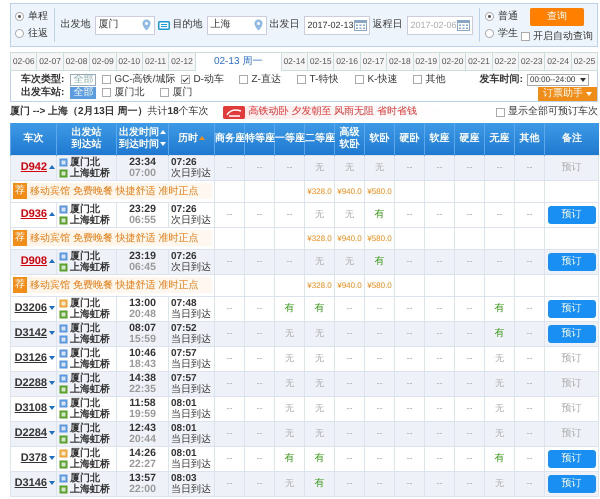 This screenshot has width=600, height=499. Describe the element at coordinates (187, 25) in the screenshot. I see `field-label: 目的地` at that location.